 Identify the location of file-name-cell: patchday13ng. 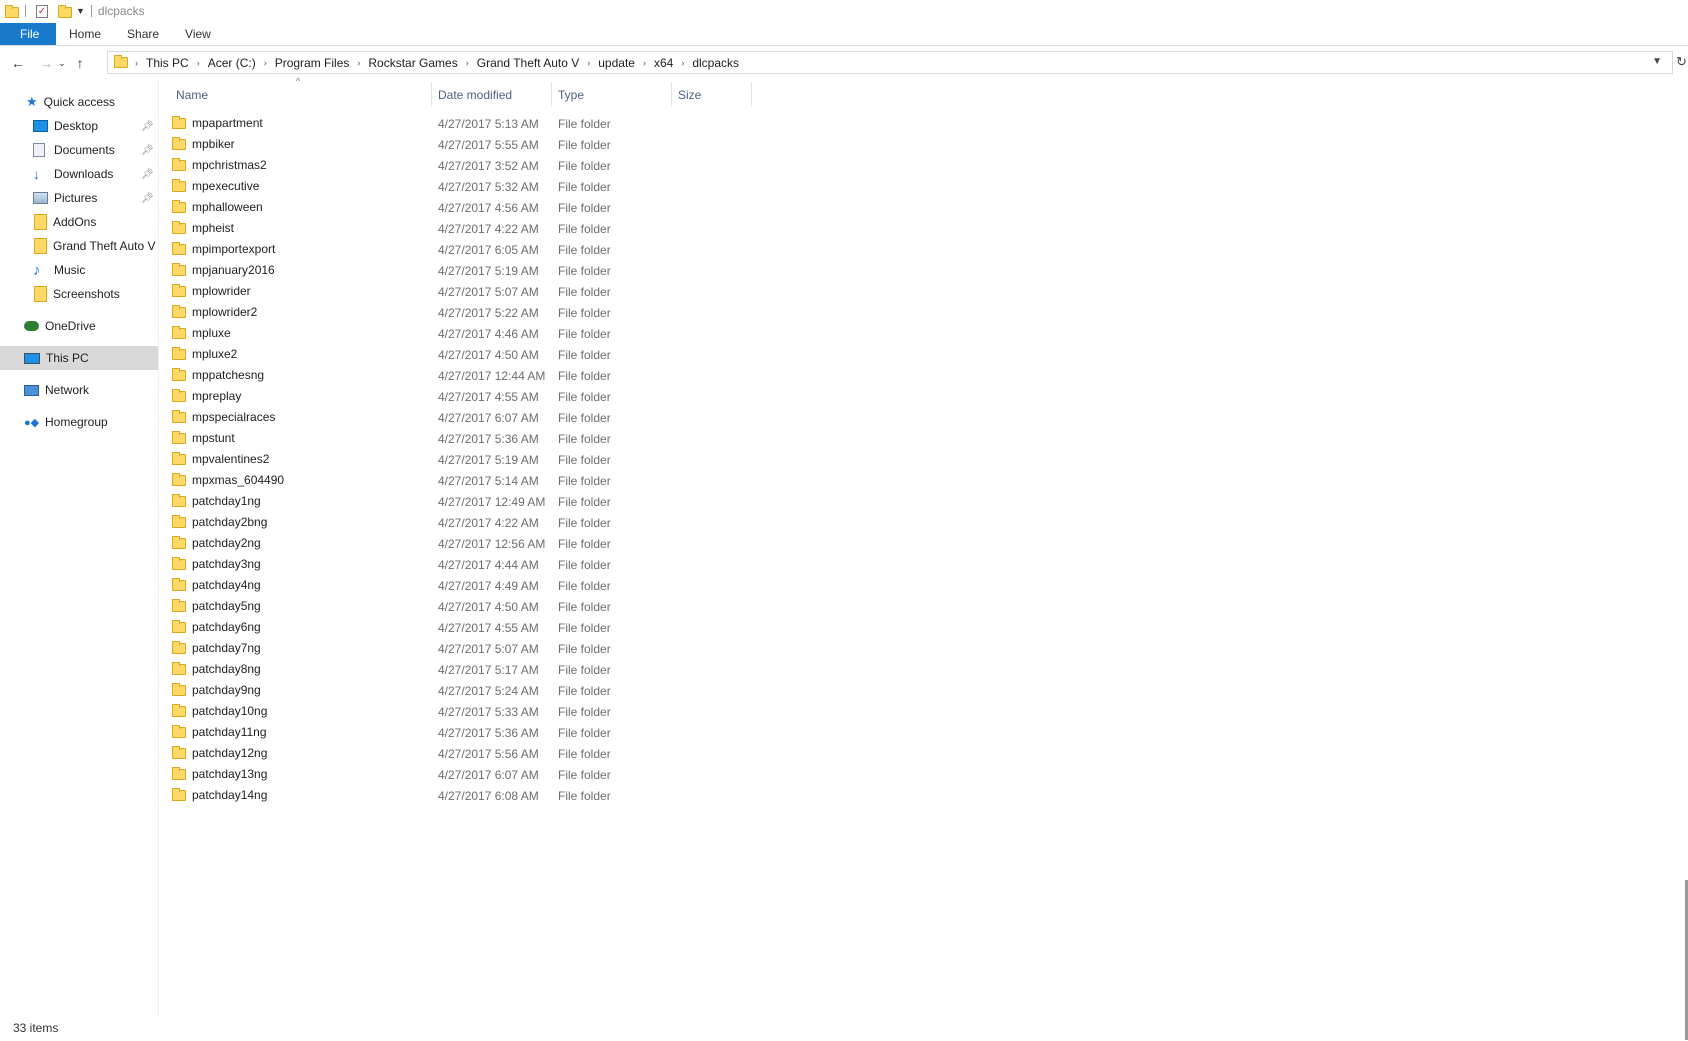
(219, 773).